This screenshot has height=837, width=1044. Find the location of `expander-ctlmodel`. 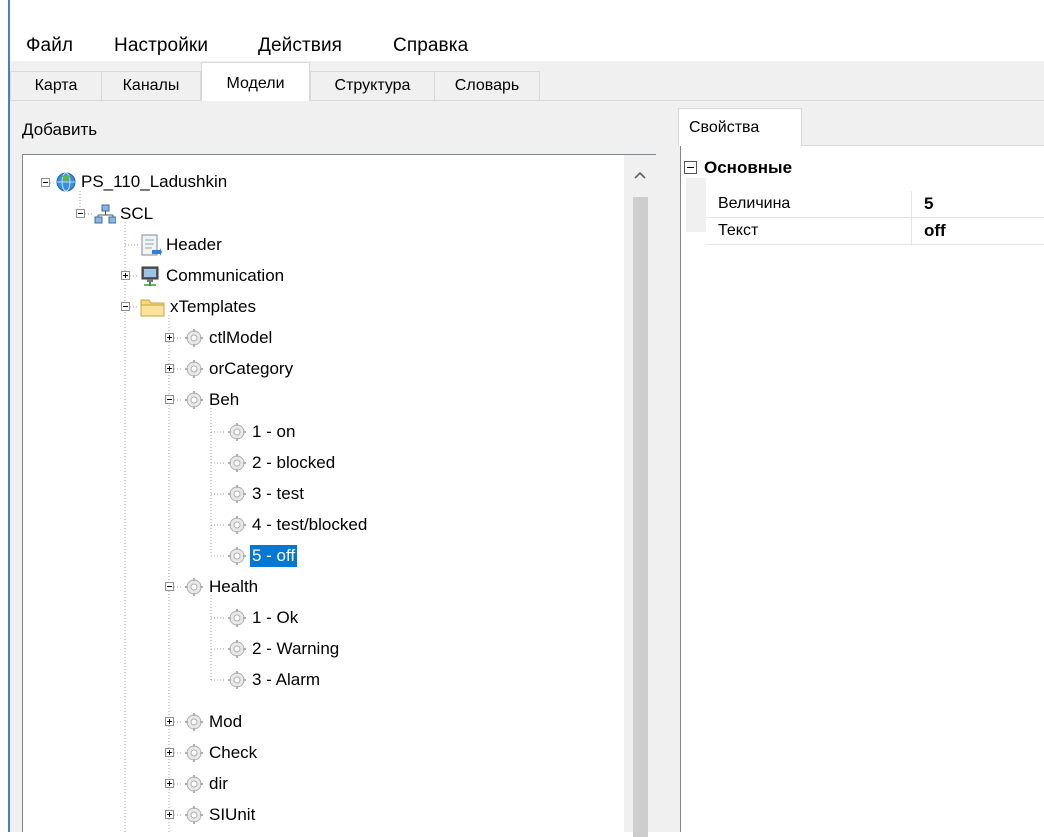

expander-ctlmodel is located at coordinates (169, 337).